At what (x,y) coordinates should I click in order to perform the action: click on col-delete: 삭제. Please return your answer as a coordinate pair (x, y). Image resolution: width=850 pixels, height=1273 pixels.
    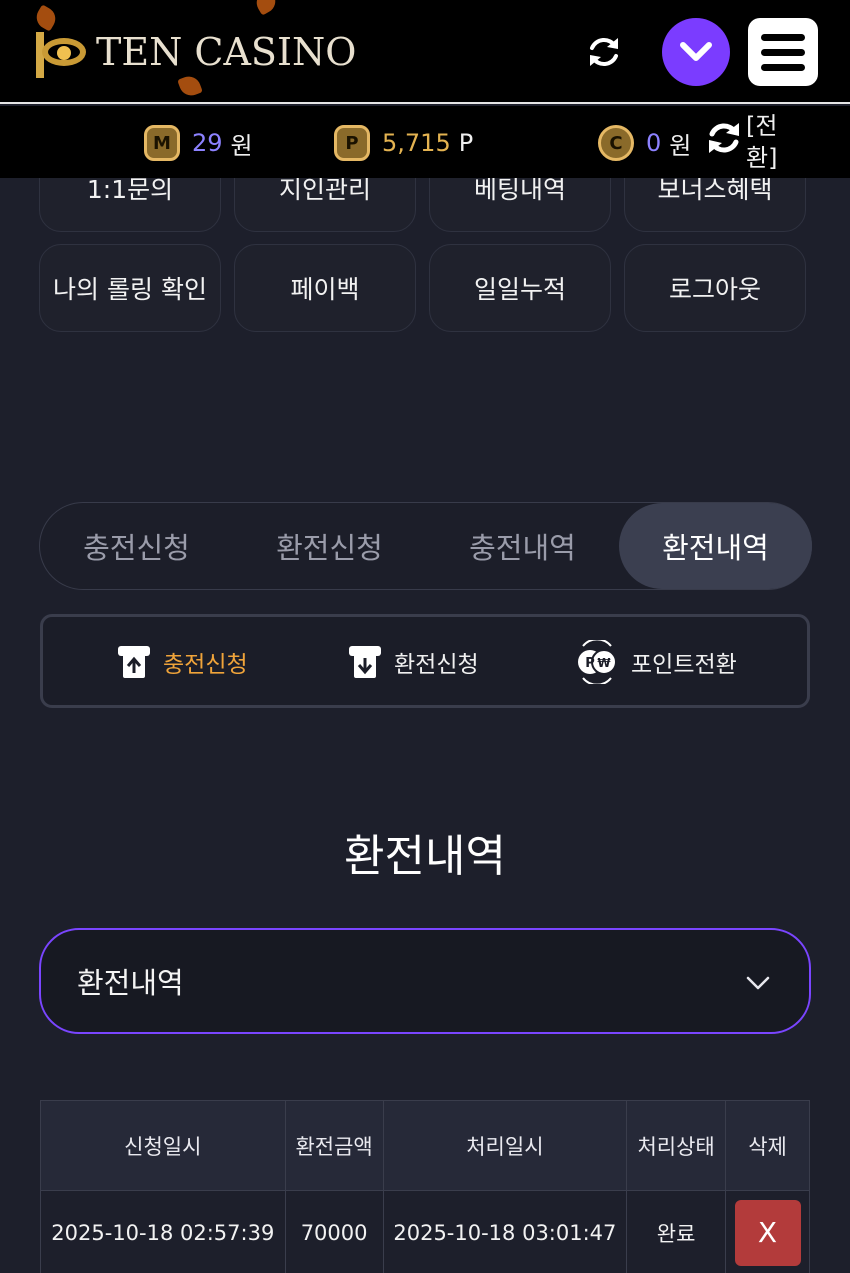
    Looking at the image, I should click on (767, 1145).